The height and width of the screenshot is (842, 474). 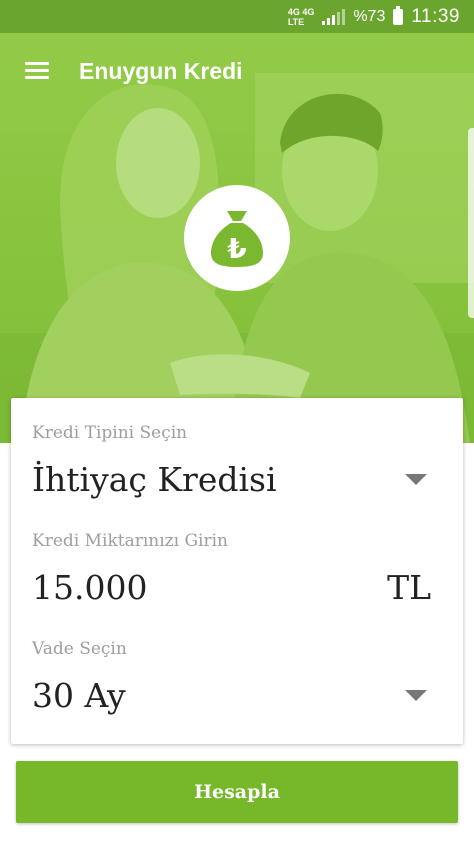 I want to click on loan-type-label: Kredi Tipini Seçin, so click(x=110, y=433).